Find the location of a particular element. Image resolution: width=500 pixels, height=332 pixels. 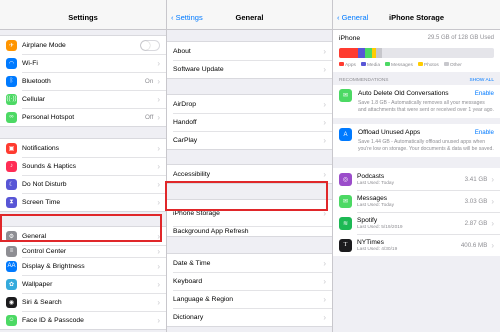

row-label: Keyboard is located at coordinates (188, 281).